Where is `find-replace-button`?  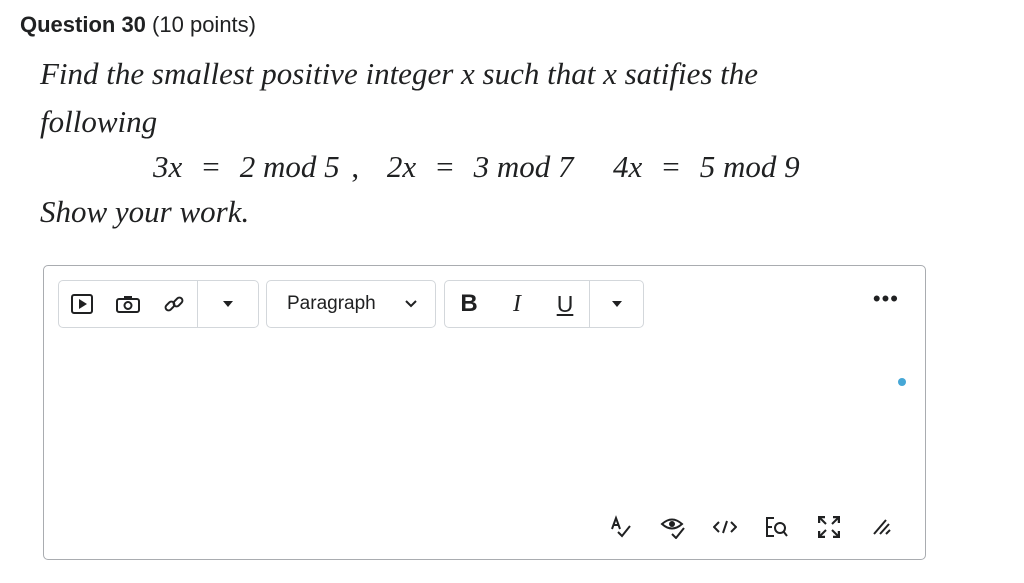
find-replace-button is located at coordinates (777, 527).